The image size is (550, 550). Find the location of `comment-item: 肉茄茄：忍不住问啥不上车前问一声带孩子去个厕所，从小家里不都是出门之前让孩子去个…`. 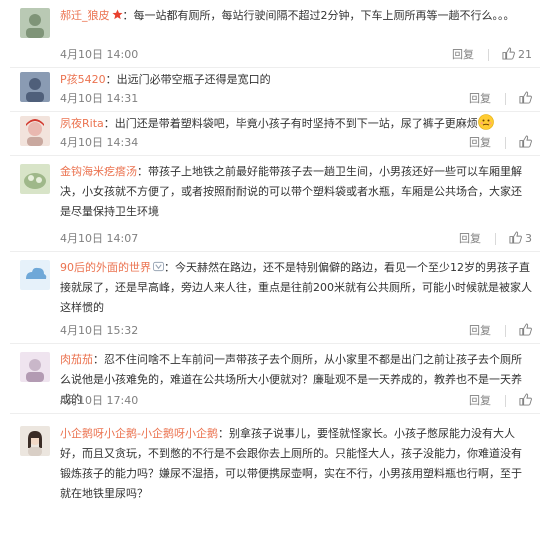

comment-item: 肉茄茄：忍不住问啥不上车前问一声带孩子去个厕所，从小家里不都是出门之前让孩子去个… is located at coordinates (275, 379).